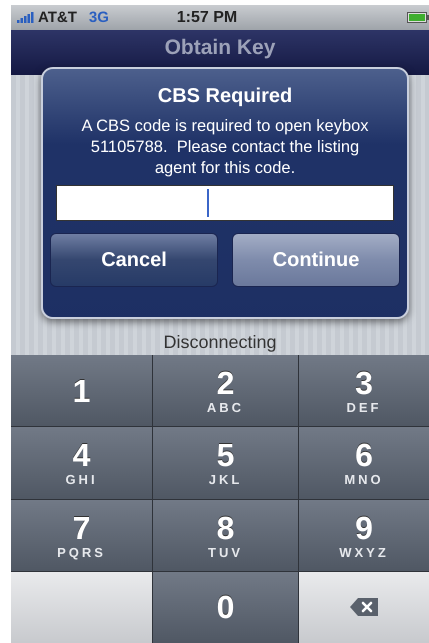  I want to click on carrier-name: AT&T, so click(57, 17).